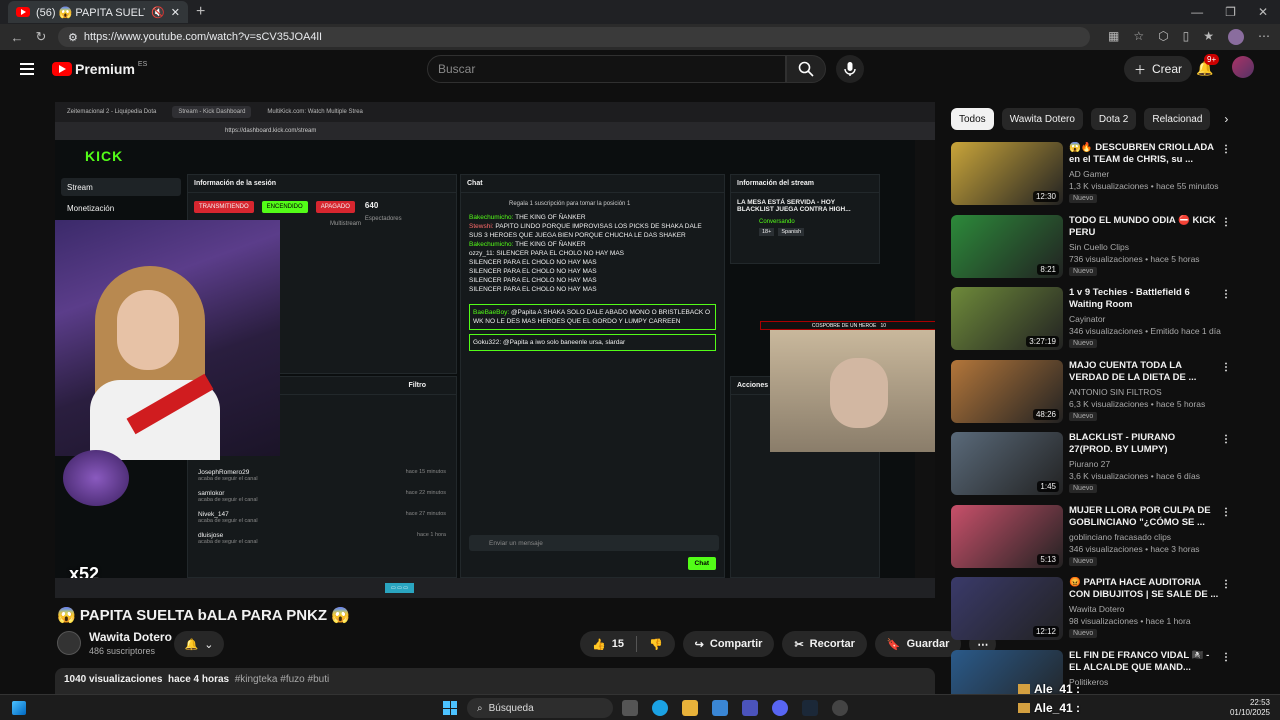  Describe the element at coordinates (1150, 444) in the screenshot. I see `recommended-title: BLACKLIST - PIURANO 27(PROD. BY LUMPY)` at that location.